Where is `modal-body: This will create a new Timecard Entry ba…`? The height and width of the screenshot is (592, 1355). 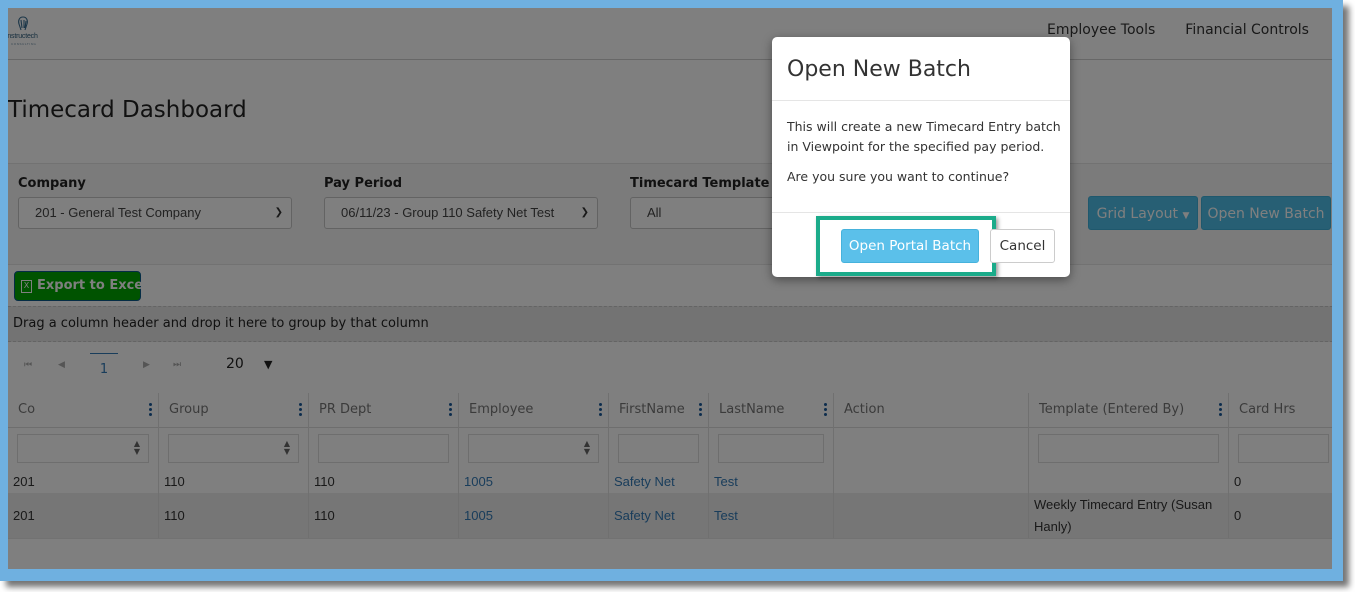 modal-body: This will create a new Timecard Entry ba… is located at coordinates (924, 157).